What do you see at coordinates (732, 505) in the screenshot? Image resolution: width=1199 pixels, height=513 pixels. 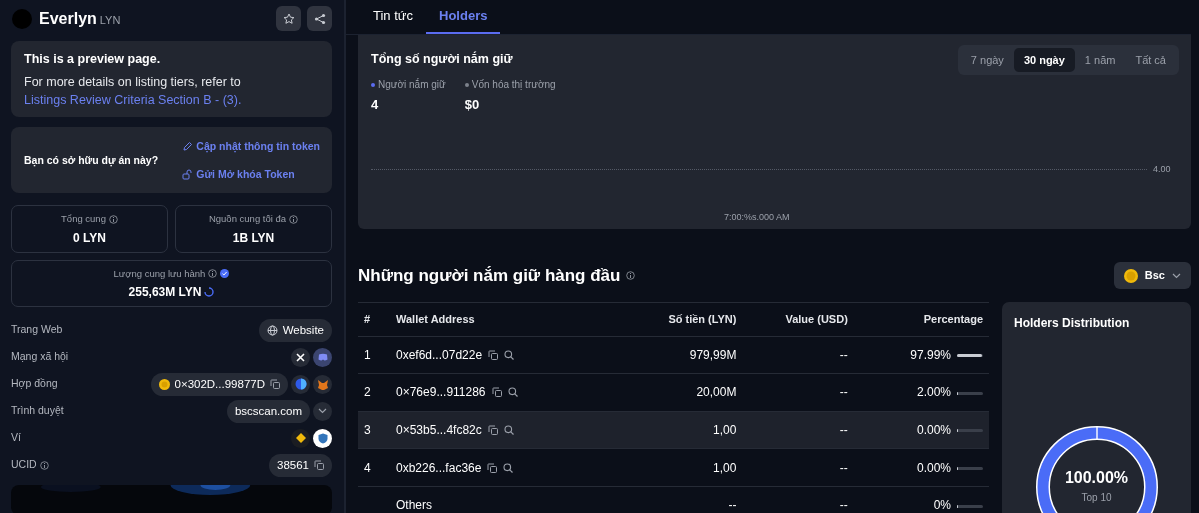 I see `amount-cell: --` at bounding box center [732, 505].